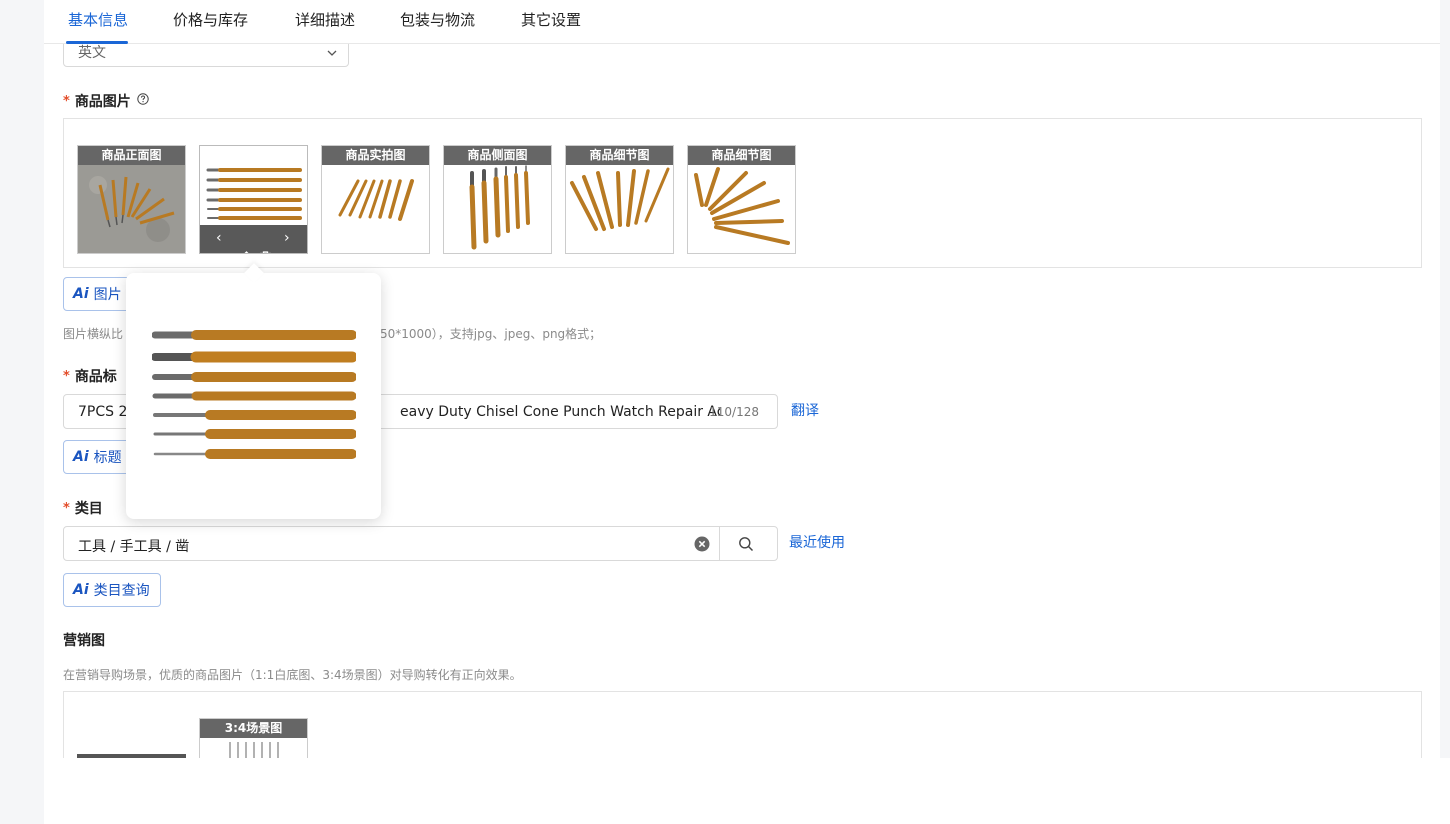 The height and width of the screenshot is (824, 1450). I want to click on tab-description: 详细描述, so click(325, 19).